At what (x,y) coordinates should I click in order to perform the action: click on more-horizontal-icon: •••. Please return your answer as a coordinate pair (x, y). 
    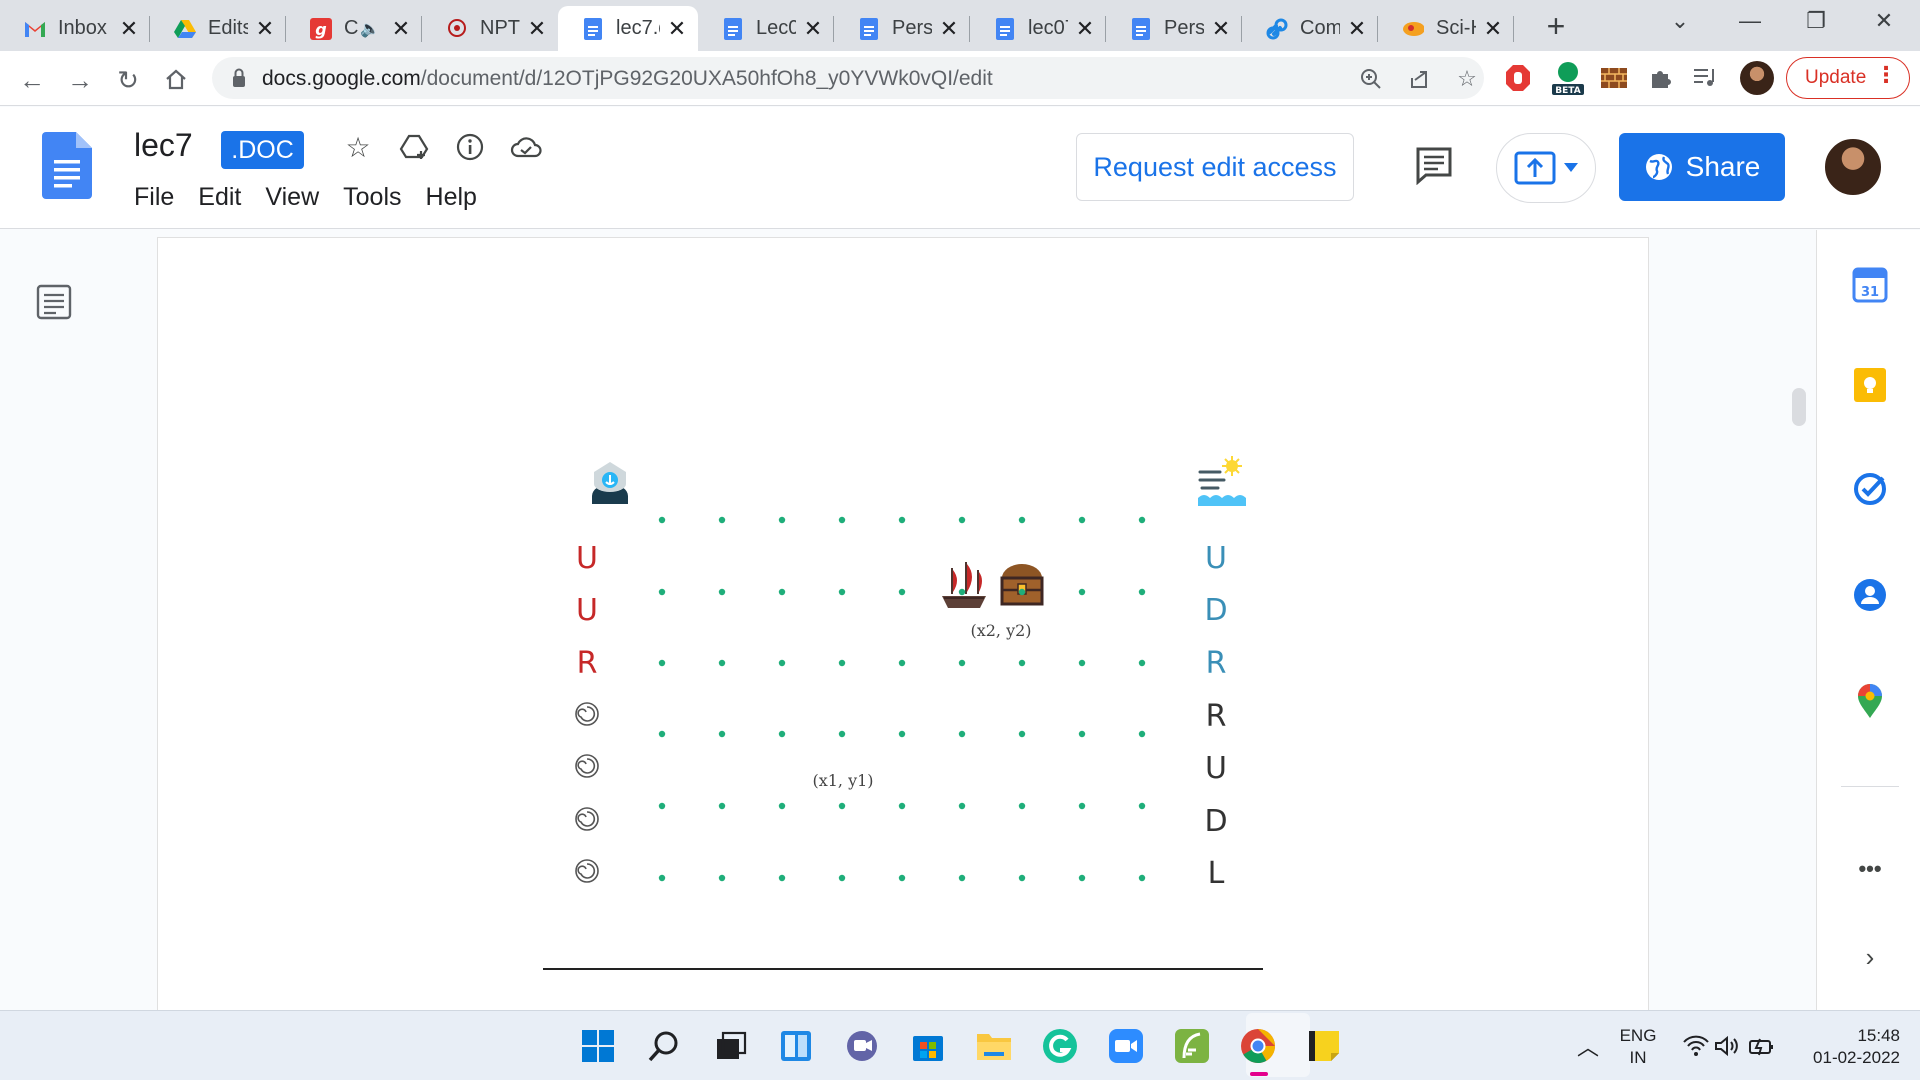
    Looking at the image, I should click on (1870, 869).